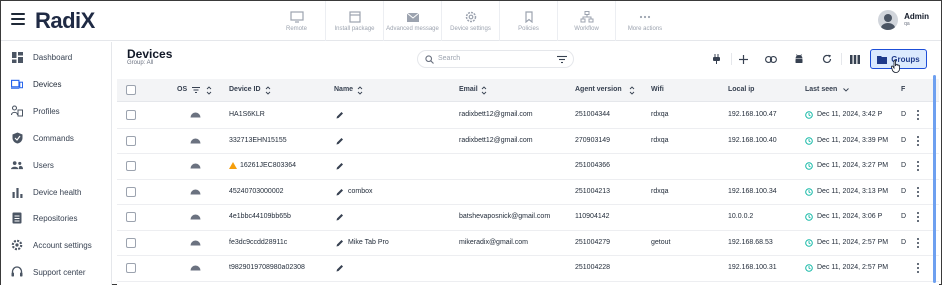 The height and width of the screenshot is (285, 942). I want to click on device-settings-button: Device settings, so click(471, 21).